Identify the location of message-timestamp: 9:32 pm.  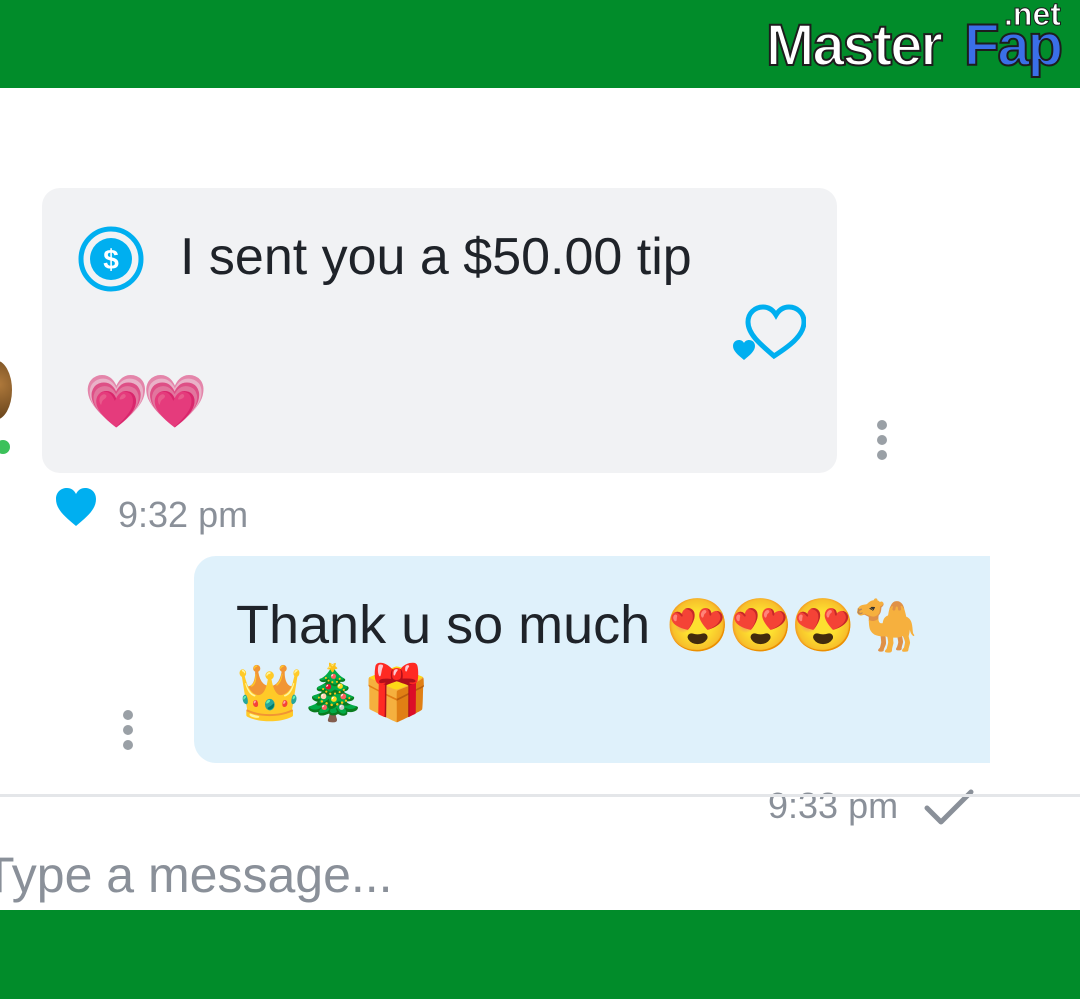
(183, 514).